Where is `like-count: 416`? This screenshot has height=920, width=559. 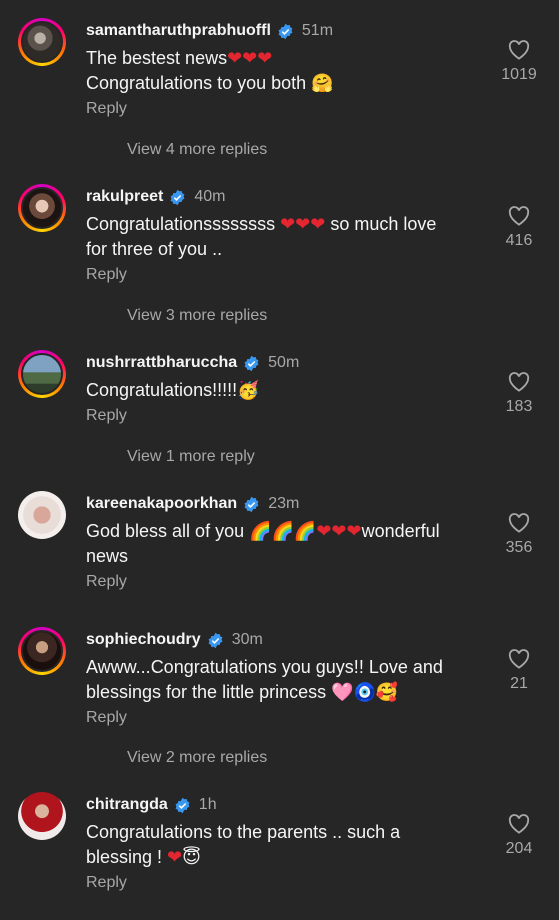 like-count: 416 is located at coordinates (519, 240).